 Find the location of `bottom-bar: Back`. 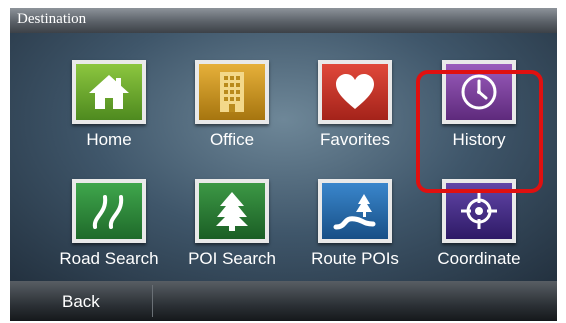

bottom-bar: Back is located at coordinates (283, 301).